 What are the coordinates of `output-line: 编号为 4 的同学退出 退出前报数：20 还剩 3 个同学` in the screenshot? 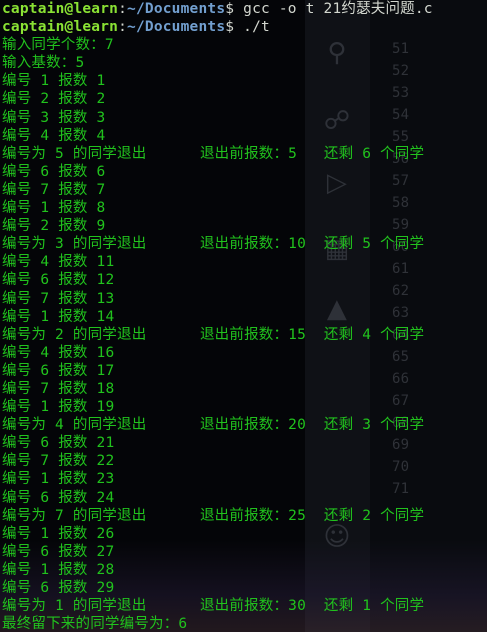 It's located at (213, 425).